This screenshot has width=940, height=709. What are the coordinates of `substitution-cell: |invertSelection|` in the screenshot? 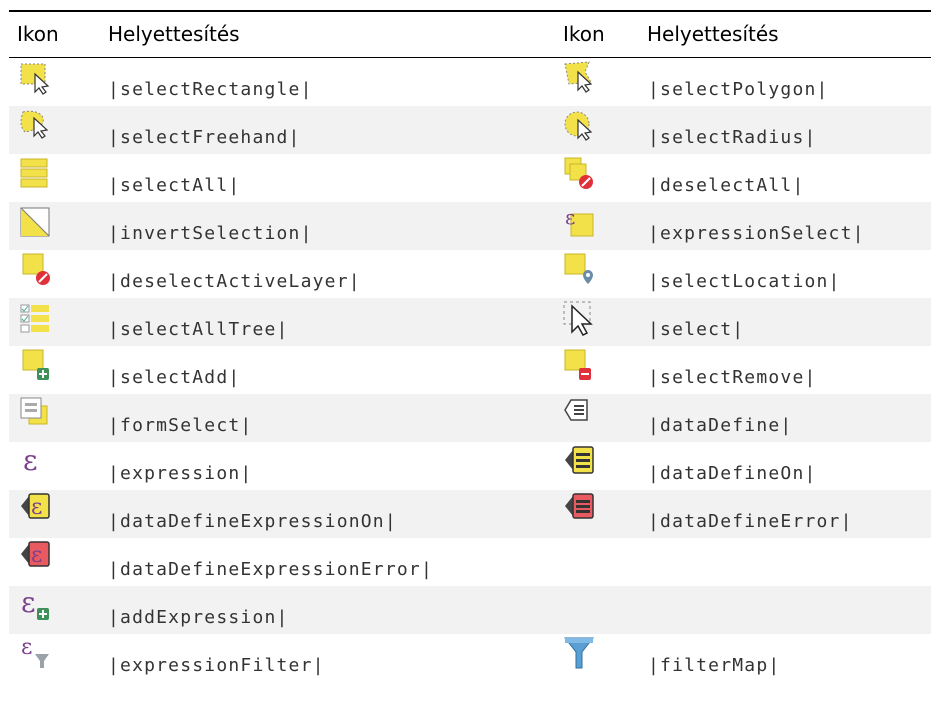 It's located at (327, 226).